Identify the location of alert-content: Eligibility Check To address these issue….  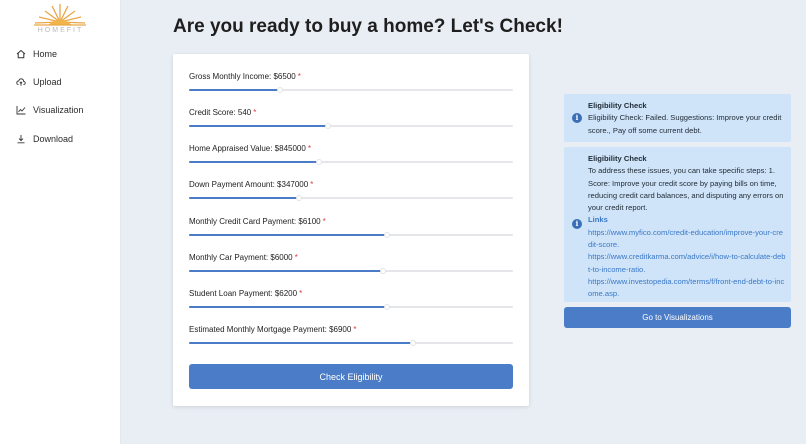
(687, 227).